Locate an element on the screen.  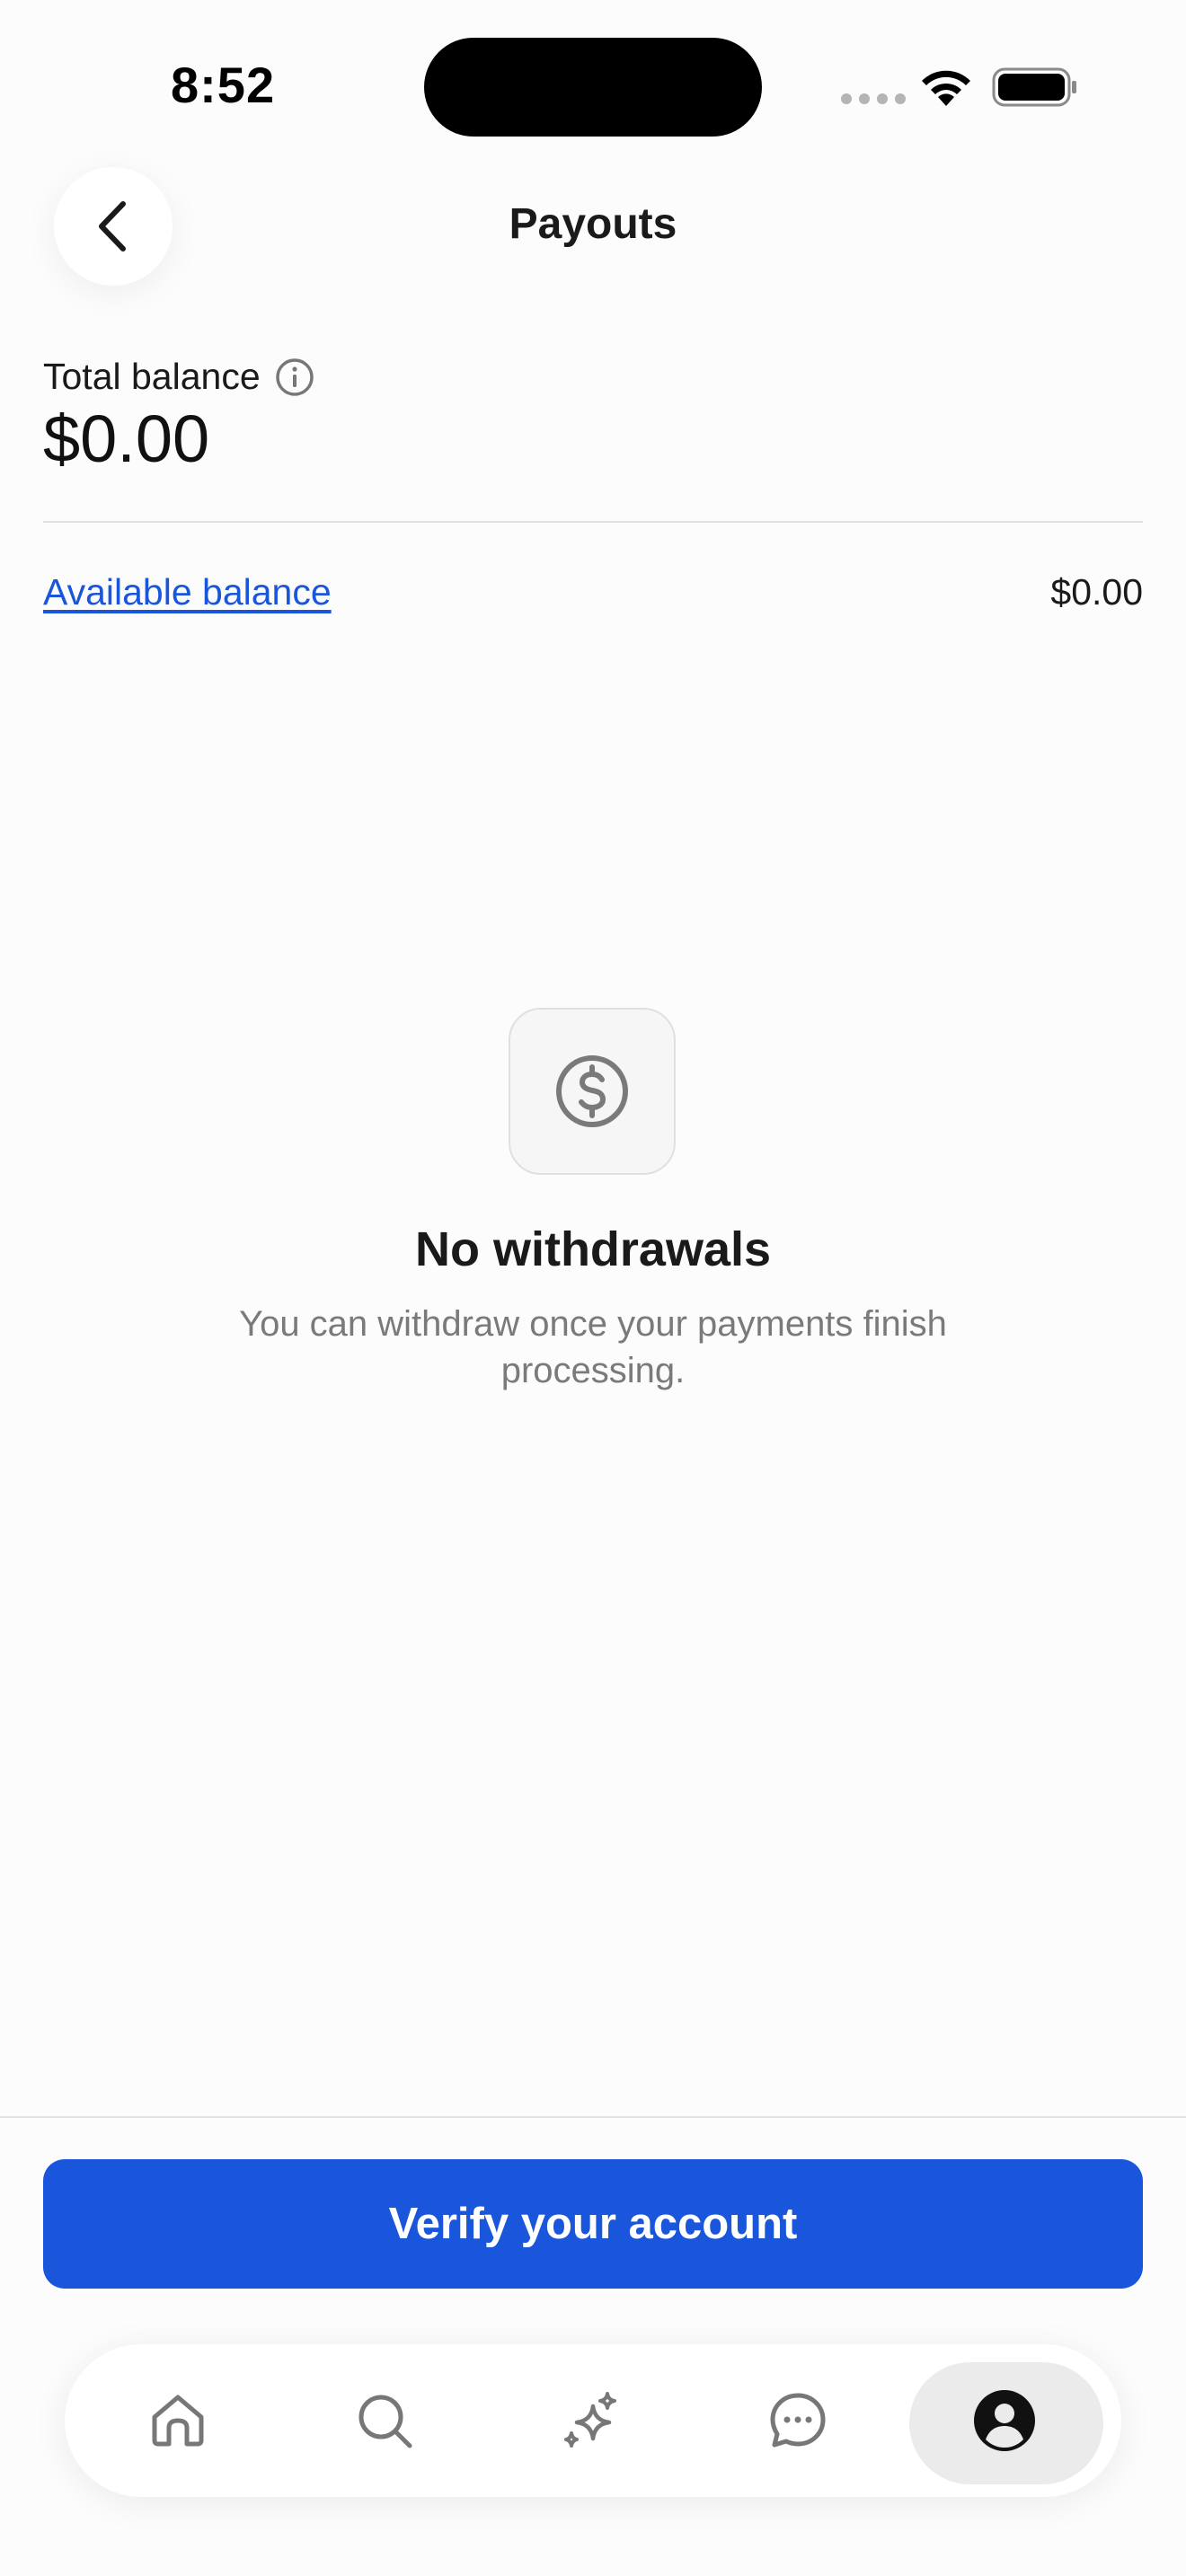
total-balance-label: Total balance is located at coordinates (152, 376).